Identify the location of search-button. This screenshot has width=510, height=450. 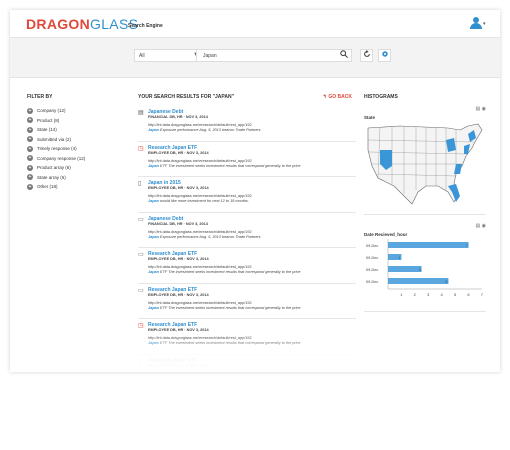
(344, 55).